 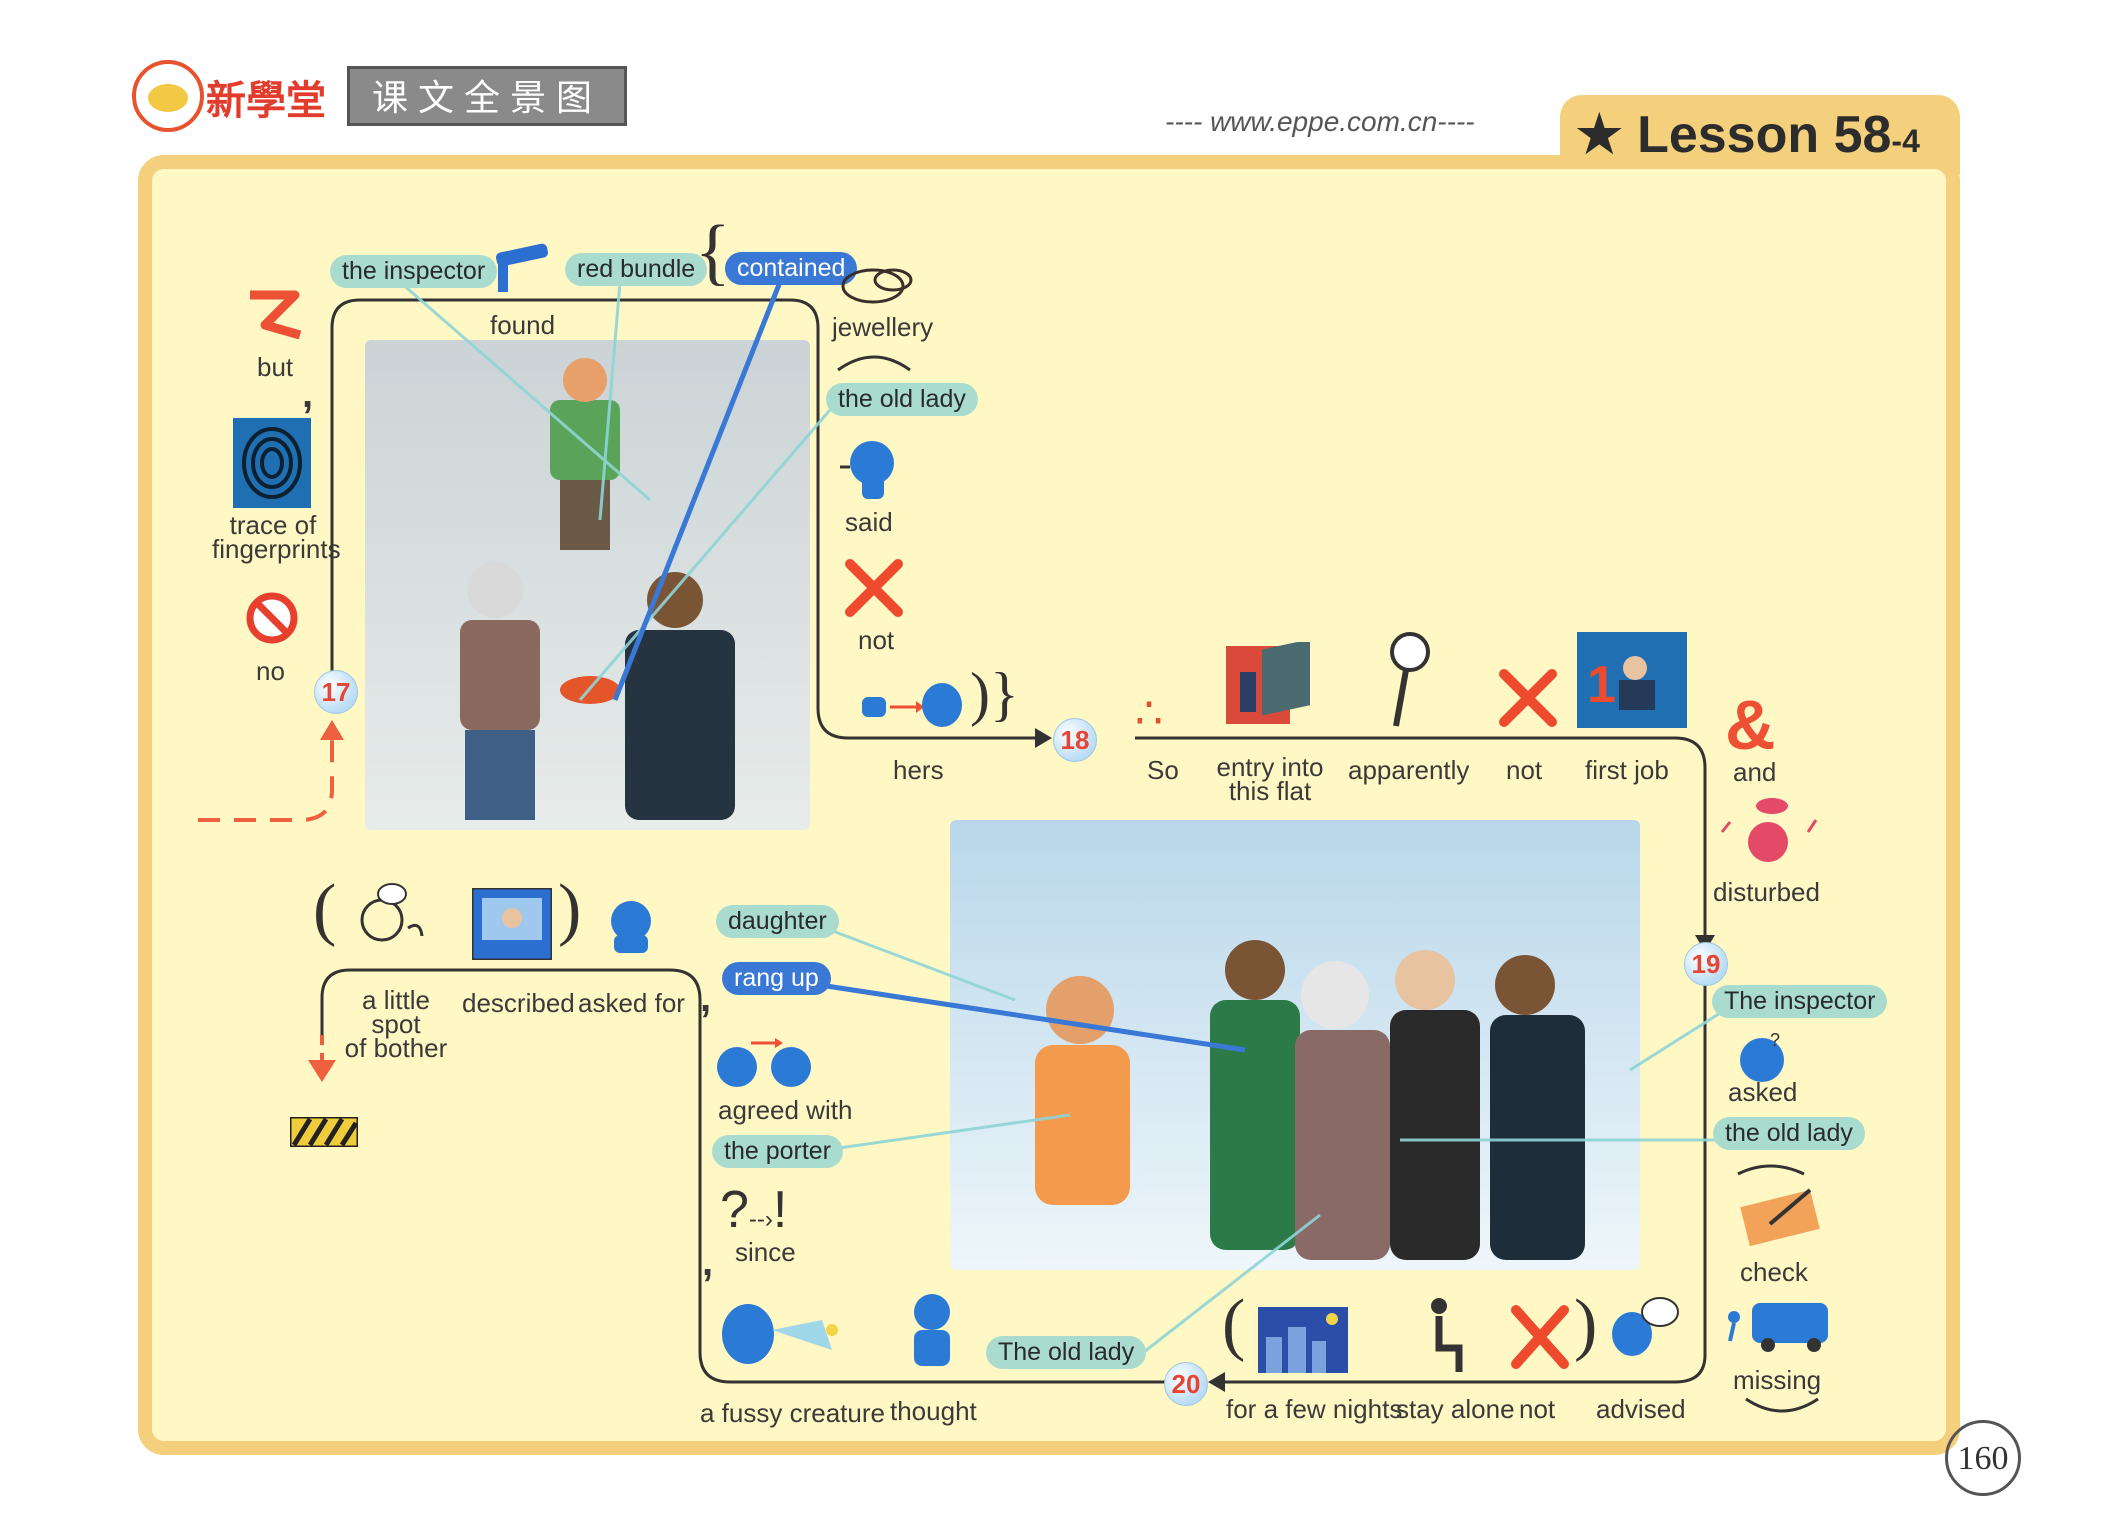 What do you see at coordinates (1706, 964) in the screenshot?
I see `step-19: 19` at bounding box center [1706, 964].